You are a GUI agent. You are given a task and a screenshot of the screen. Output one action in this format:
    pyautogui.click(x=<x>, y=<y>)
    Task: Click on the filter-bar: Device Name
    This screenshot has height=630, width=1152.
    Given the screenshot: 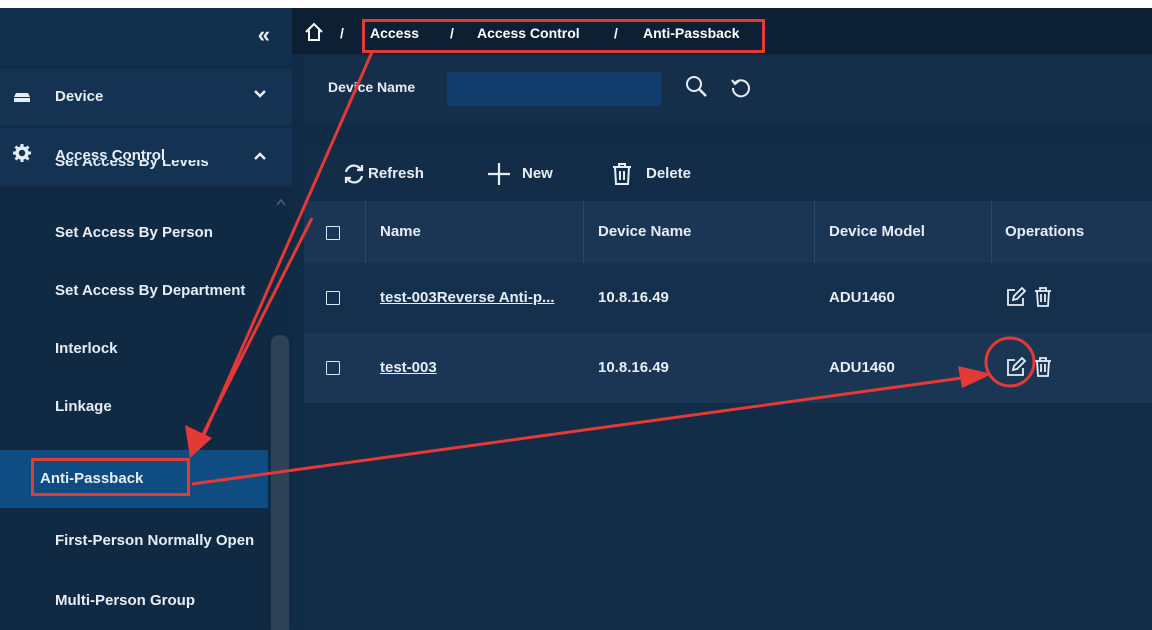 What is the action you would take?
    pyautogui.click(x=728, y=90)
    